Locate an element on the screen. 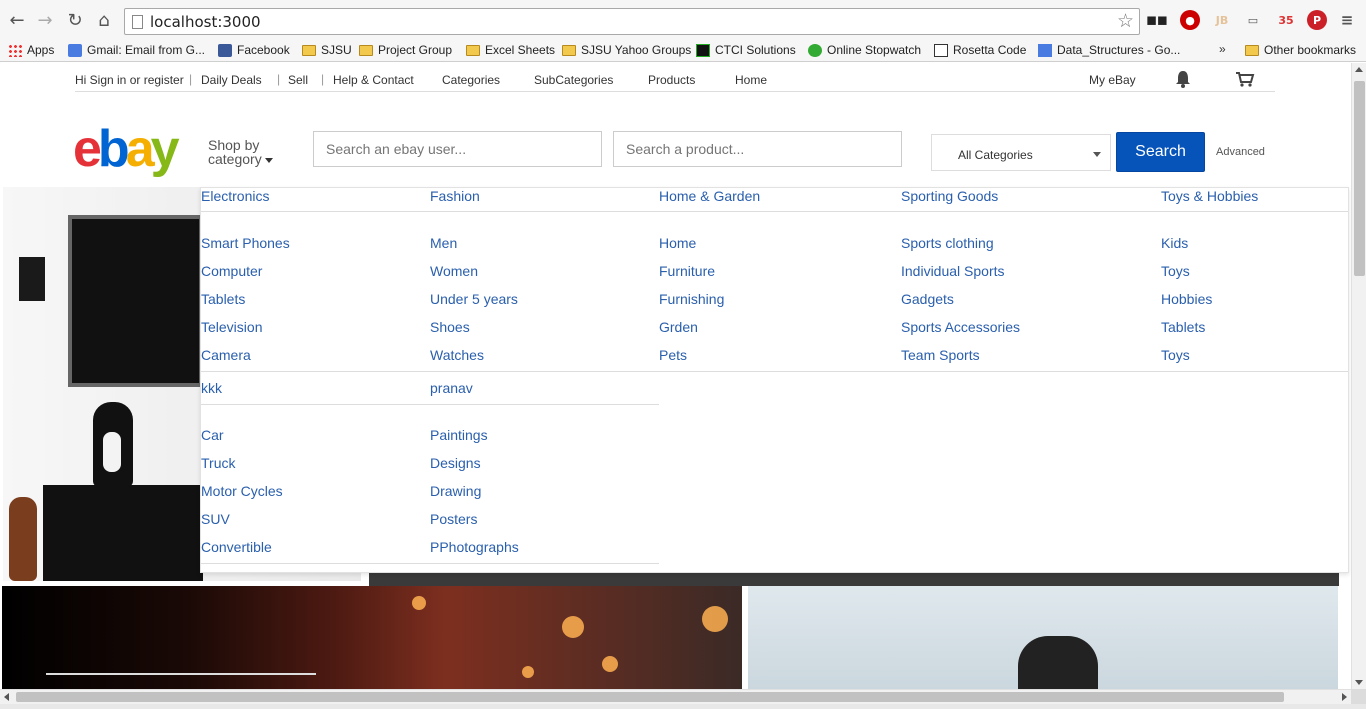 The width and height of the screenshot is (1366, 709). search-user-input is located at coordinates (457, 149).